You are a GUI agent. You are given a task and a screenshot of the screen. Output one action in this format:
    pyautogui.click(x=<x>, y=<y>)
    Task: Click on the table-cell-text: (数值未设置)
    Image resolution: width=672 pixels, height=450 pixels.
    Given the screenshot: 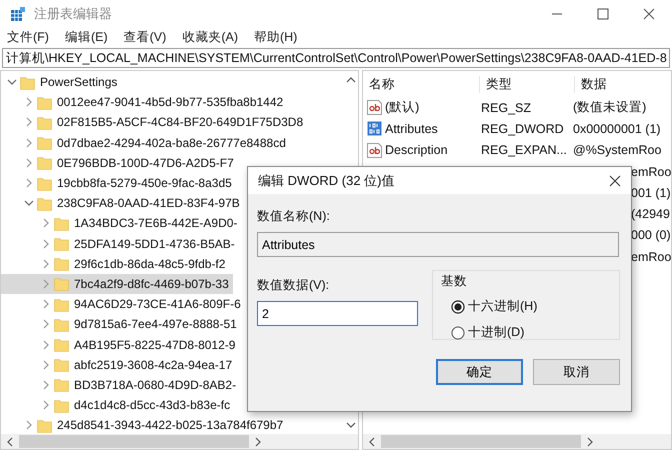 What is the action you would take?
    pyautogui.click(x=610, y=107)
    